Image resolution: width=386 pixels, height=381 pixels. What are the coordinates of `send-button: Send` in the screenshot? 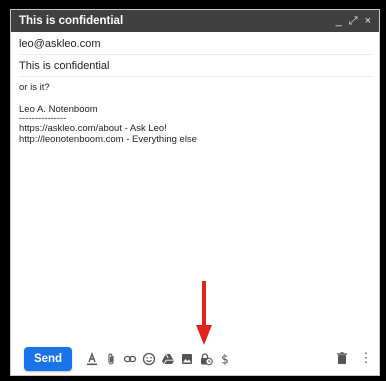 It's located at (48, 359).